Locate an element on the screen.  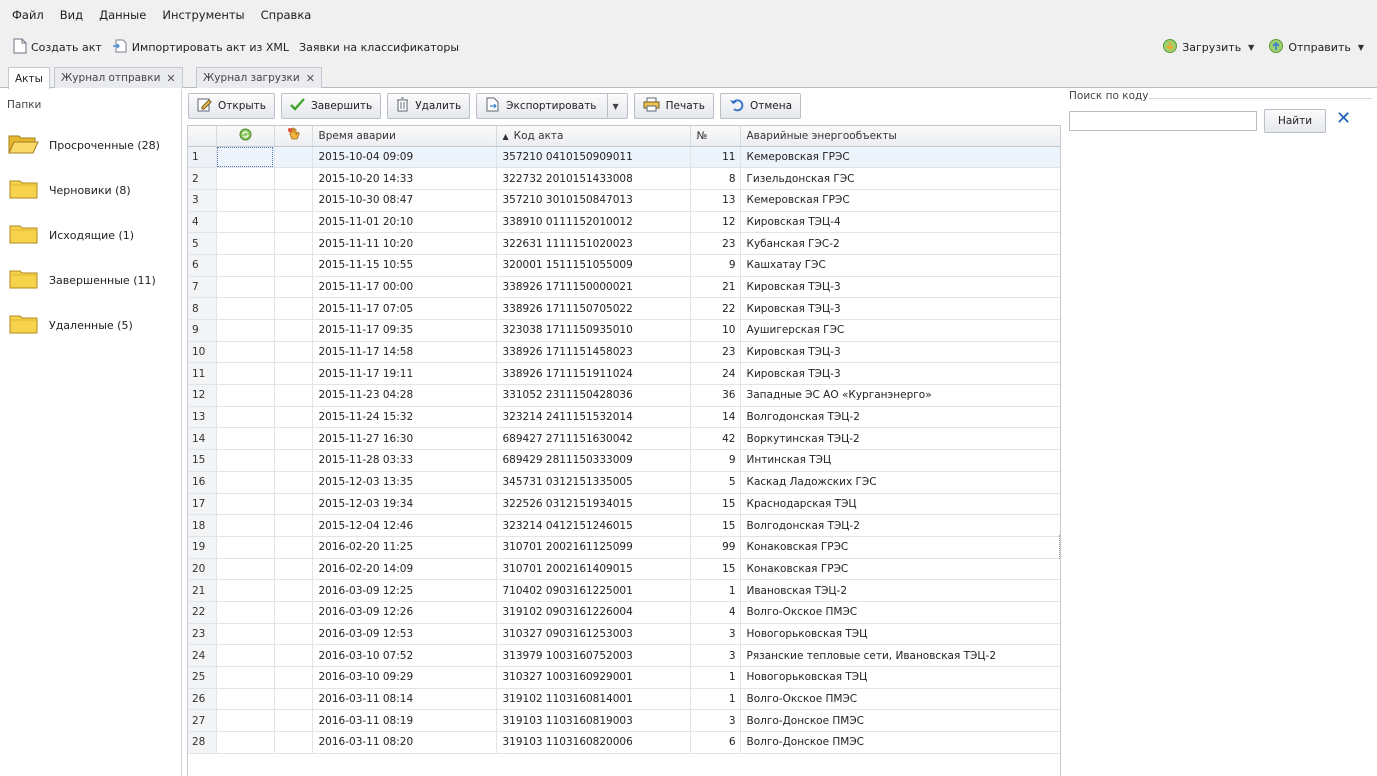
number-cell: 99 is located at coordinates (715, 547).